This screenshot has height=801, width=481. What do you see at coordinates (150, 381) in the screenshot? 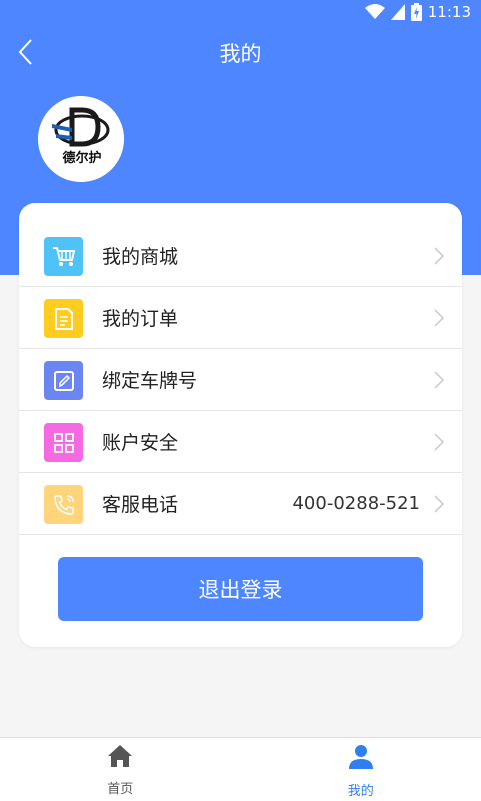
I see `menu-item-label: 绑定车牌号` at bounding box center [150, 381].